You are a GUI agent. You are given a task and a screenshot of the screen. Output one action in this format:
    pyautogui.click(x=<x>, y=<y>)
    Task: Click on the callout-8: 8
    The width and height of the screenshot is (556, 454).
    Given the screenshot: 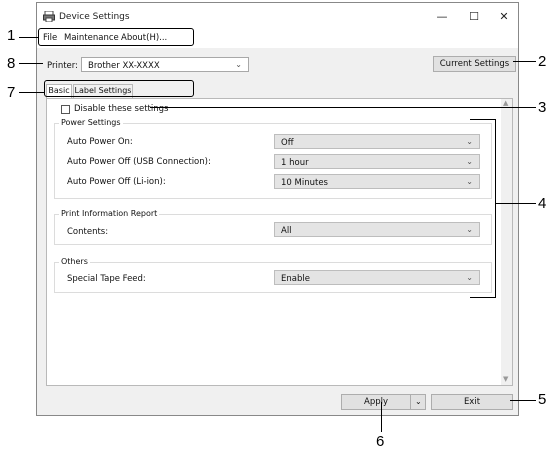 What is the action you would take?
    pyautogui.click(x=11, y=63)
    